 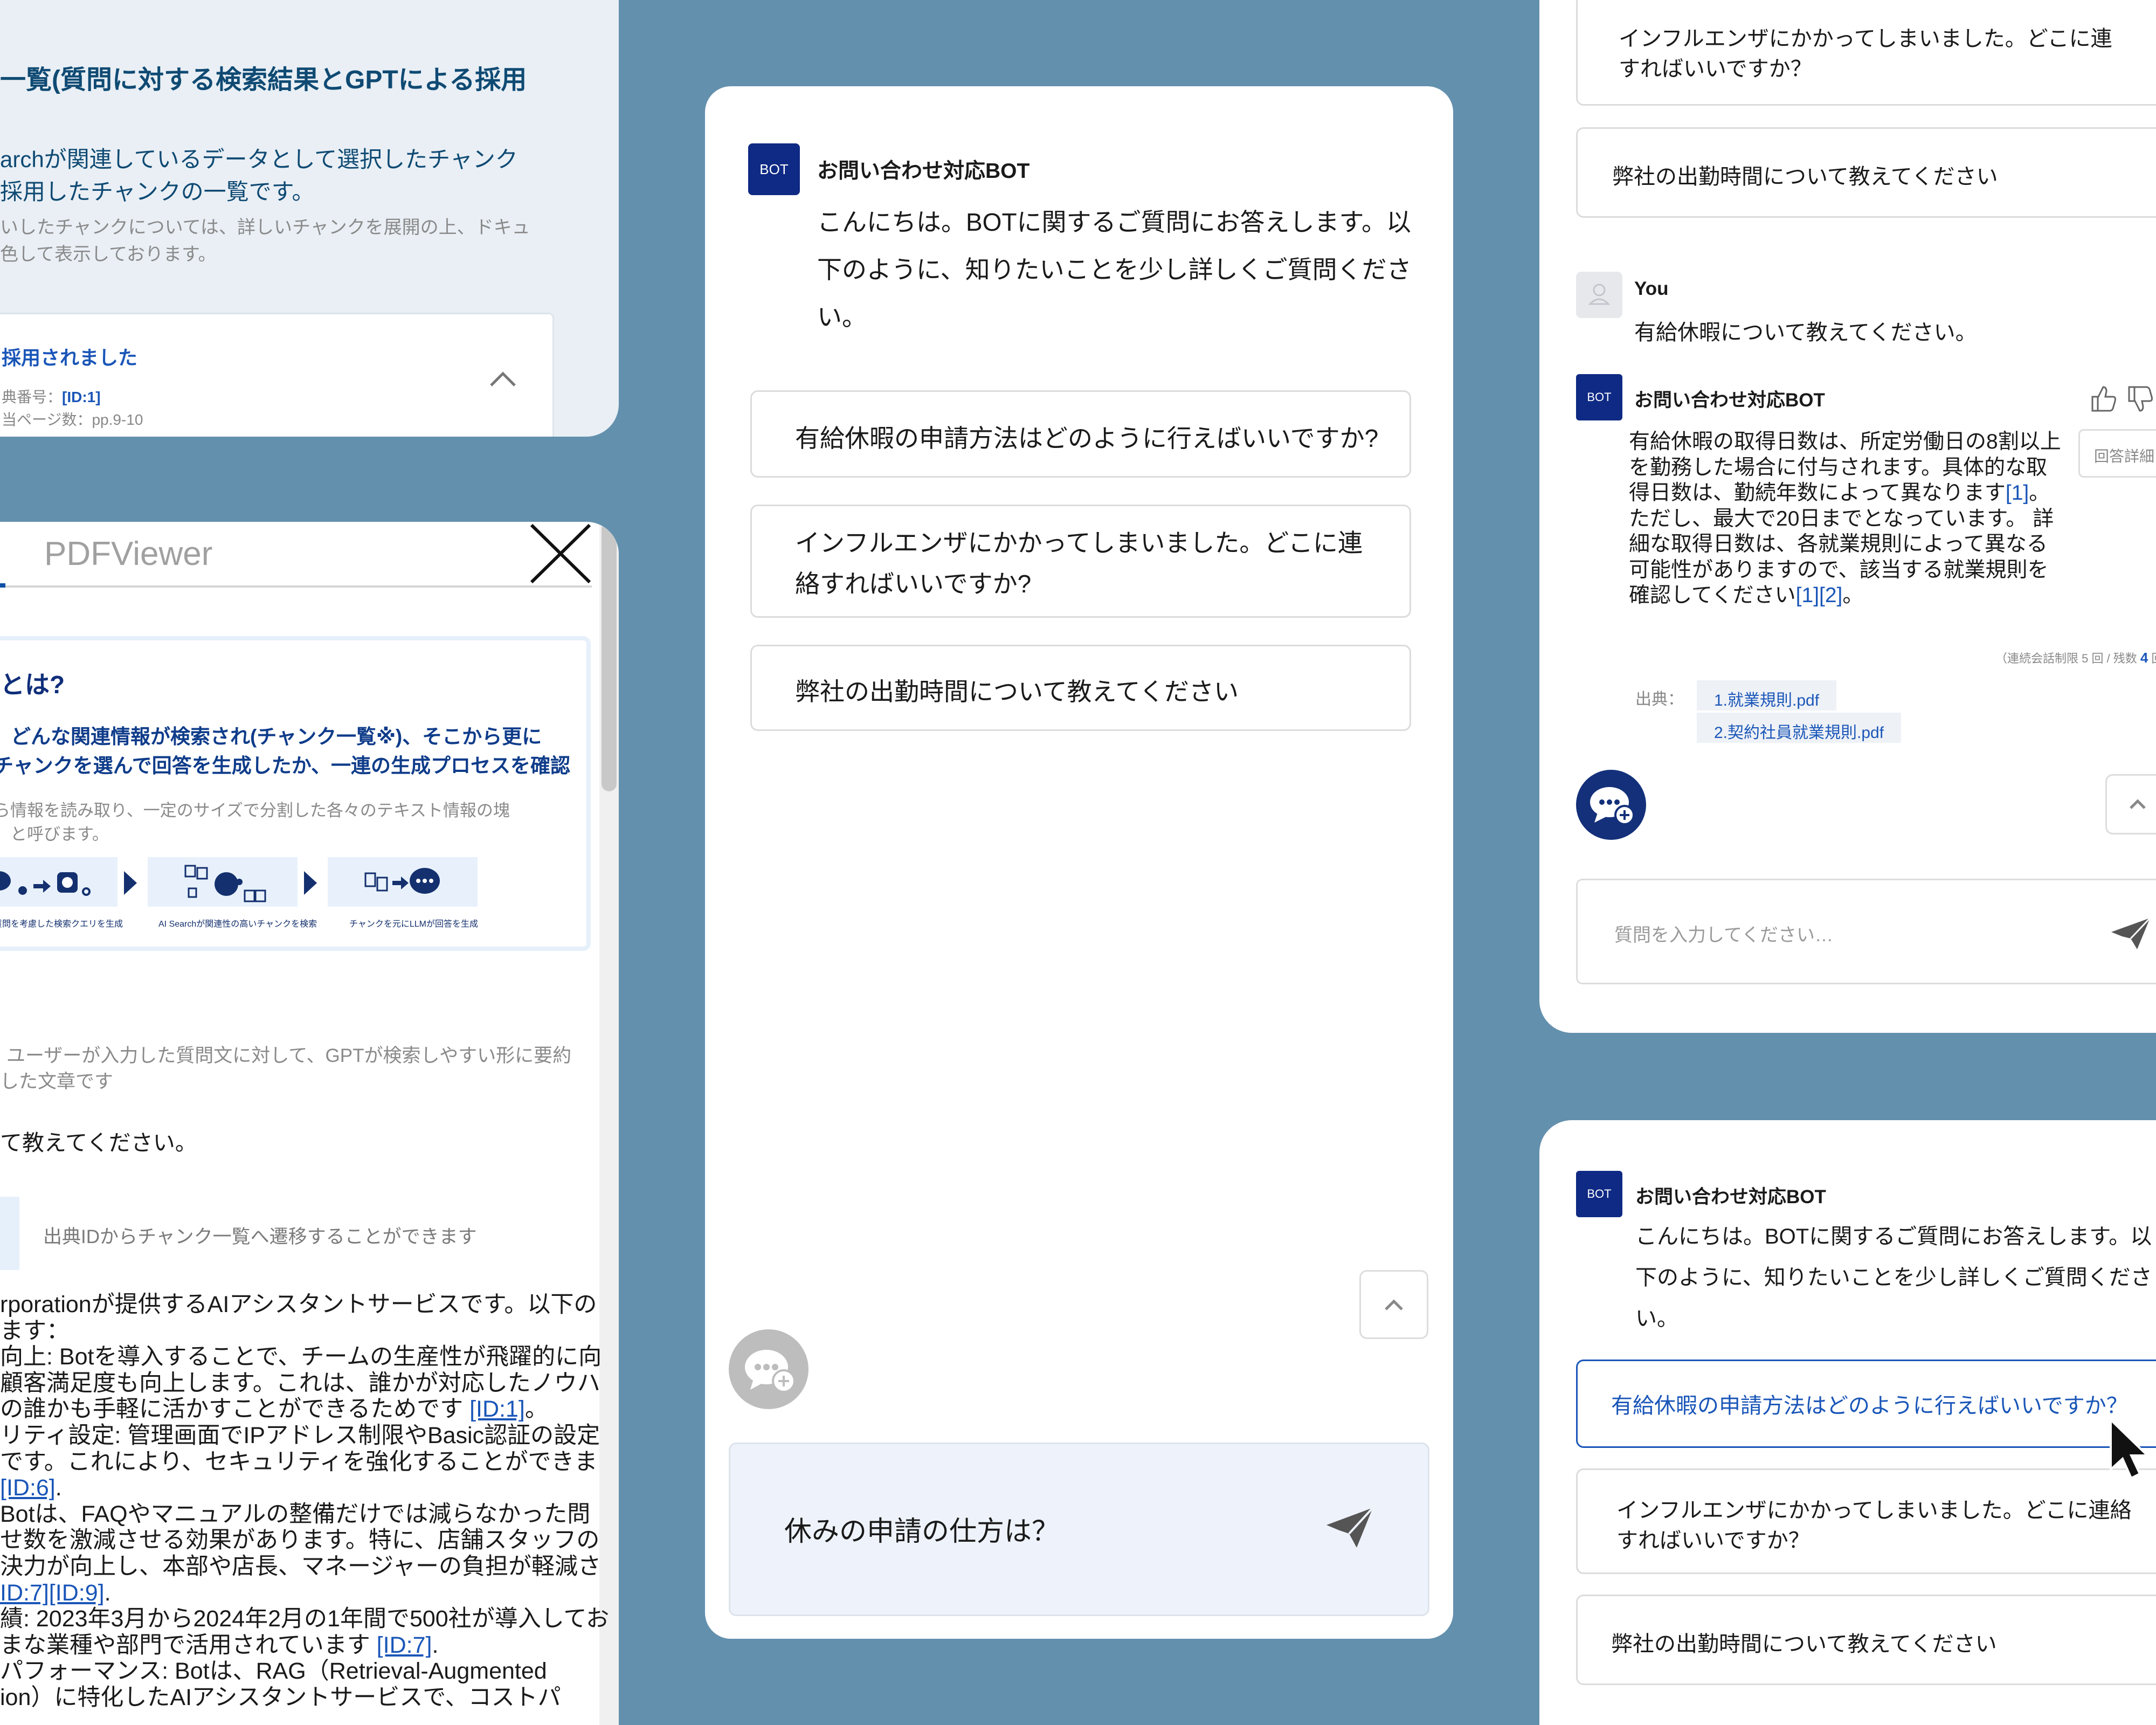 What do you see at coordinates (2103, 399) in the screenshot?
I see `thumbs-up-icon` at bounding box center [2103, 399].